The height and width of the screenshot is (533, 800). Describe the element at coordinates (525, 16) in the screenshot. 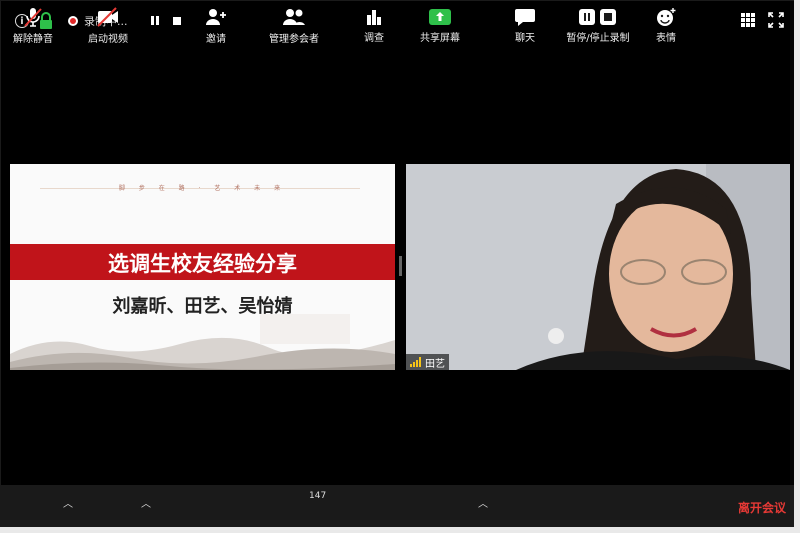

I see `chat-bubble-icon` at that location.